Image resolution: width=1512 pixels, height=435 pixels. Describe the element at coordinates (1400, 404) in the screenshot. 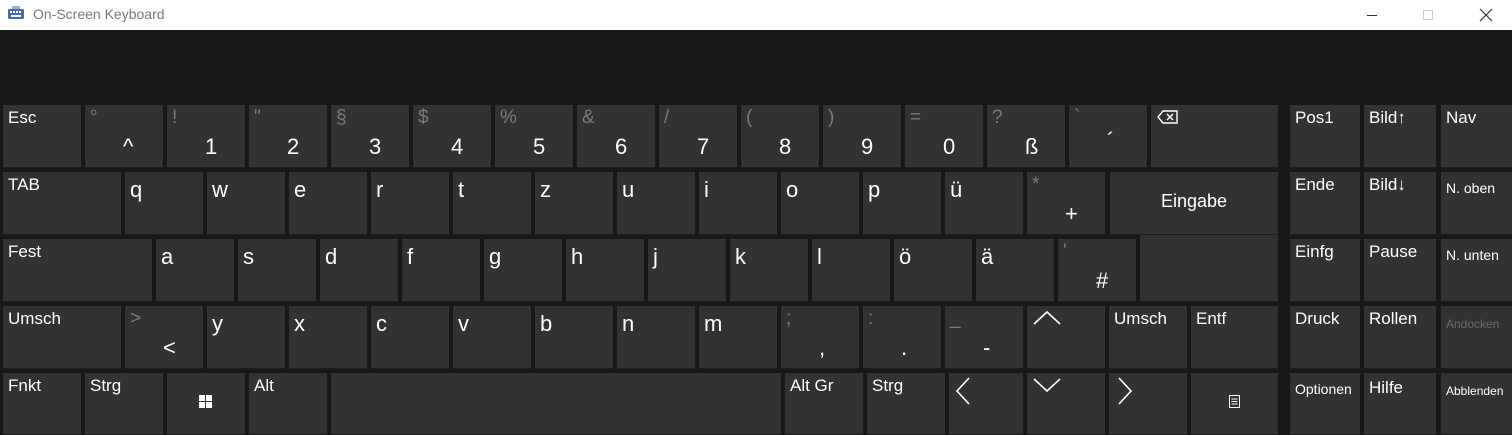

I see `key-help: Hilfe` at that location.